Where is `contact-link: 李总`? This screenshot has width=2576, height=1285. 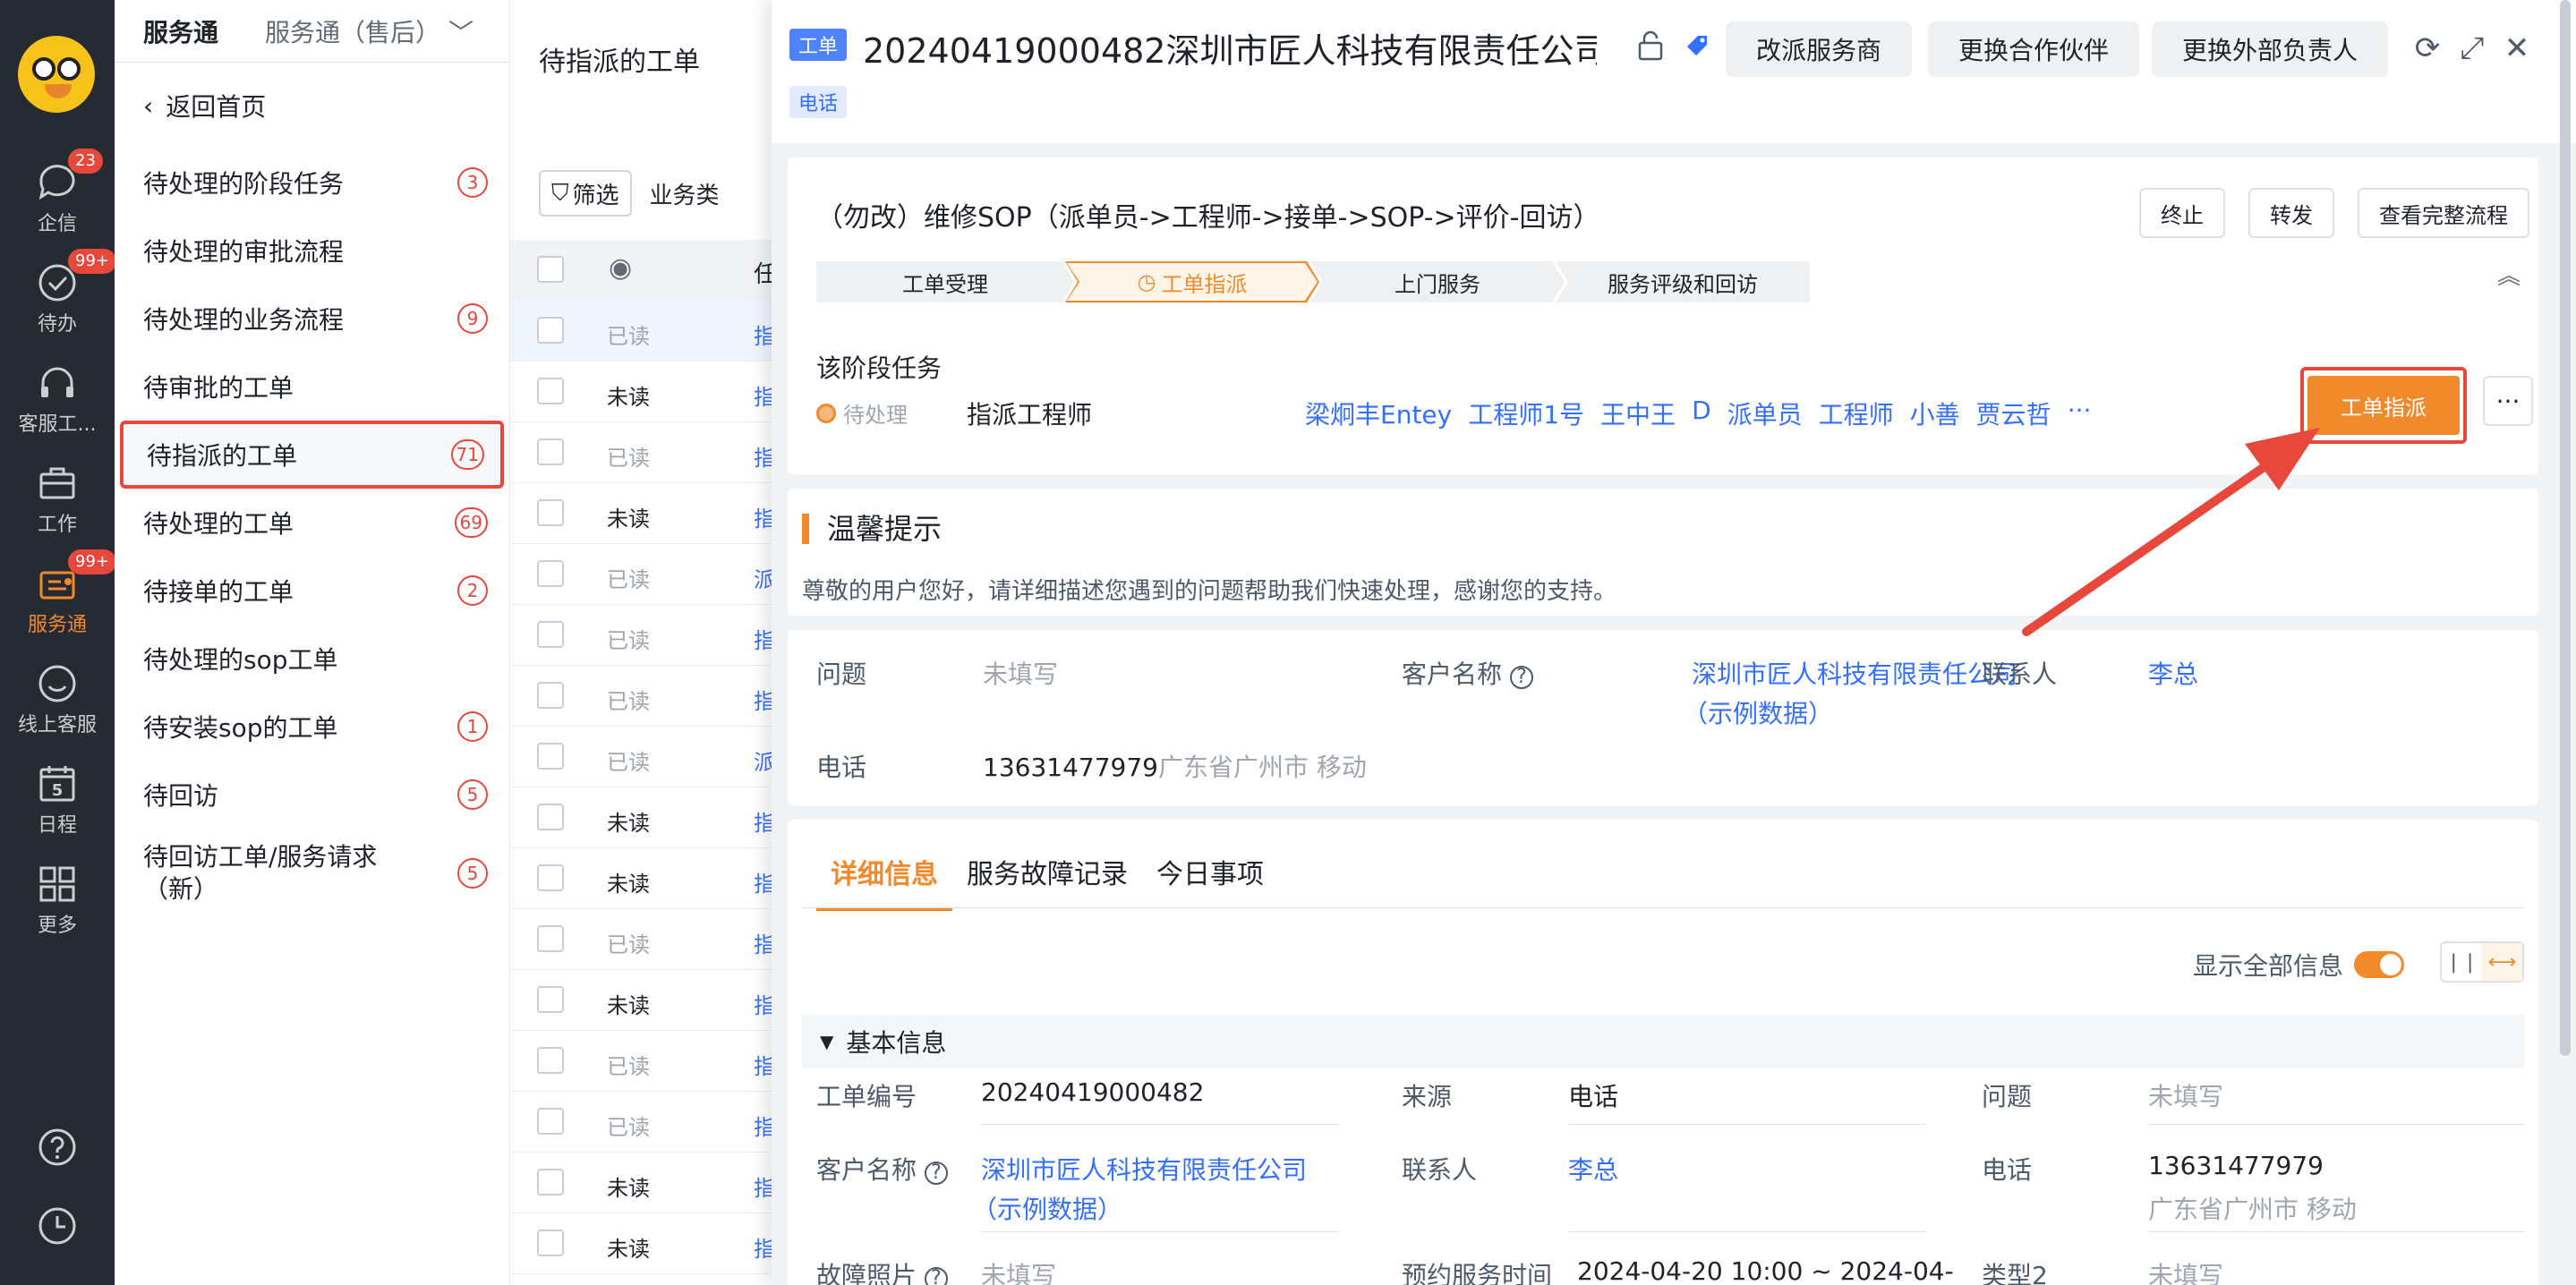
contact-link: 李总 is located at coordinates (2173, 673).